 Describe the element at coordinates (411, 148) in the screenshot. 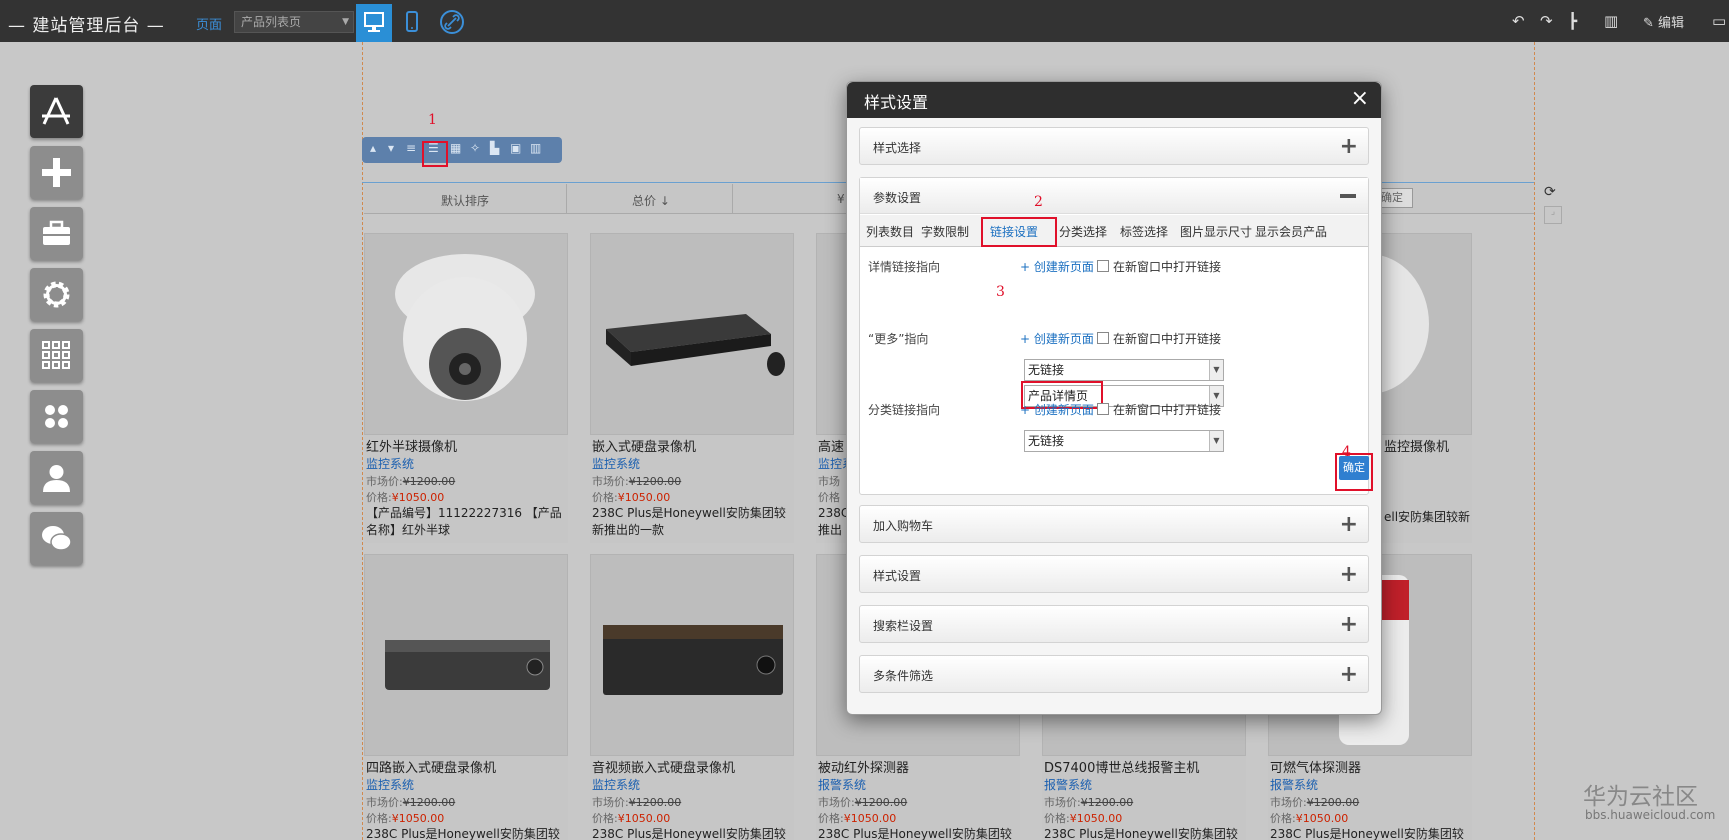

I see `text-icon: ≡` at that location.